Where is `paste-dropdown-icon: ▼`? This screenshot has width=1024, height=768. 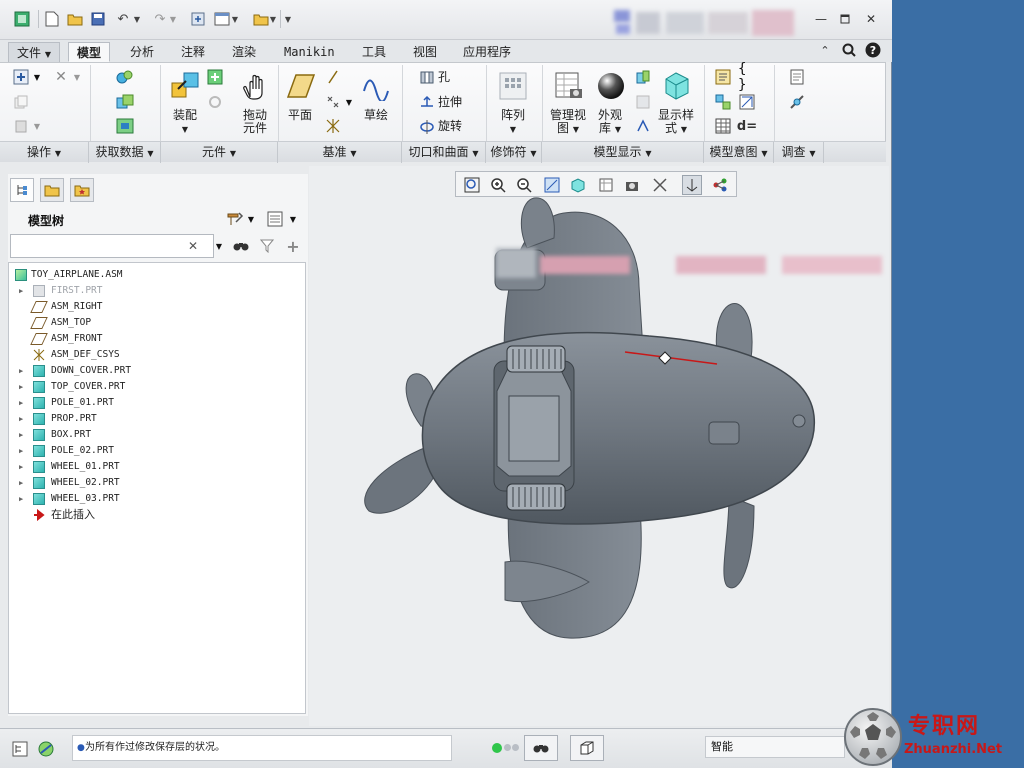 paste-dropdown-icon: ▼ is located at coordinates (37, 126).